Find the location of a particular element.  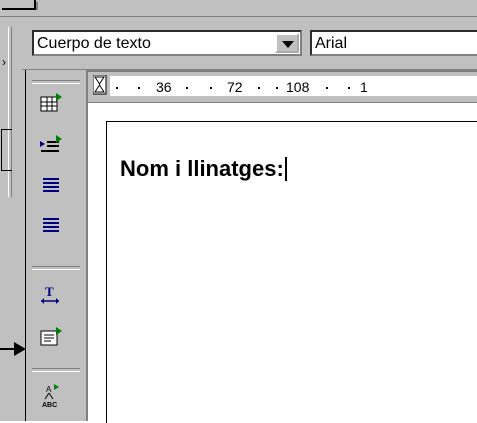

callout-arrow-icon is located at coordinates (15, 349).